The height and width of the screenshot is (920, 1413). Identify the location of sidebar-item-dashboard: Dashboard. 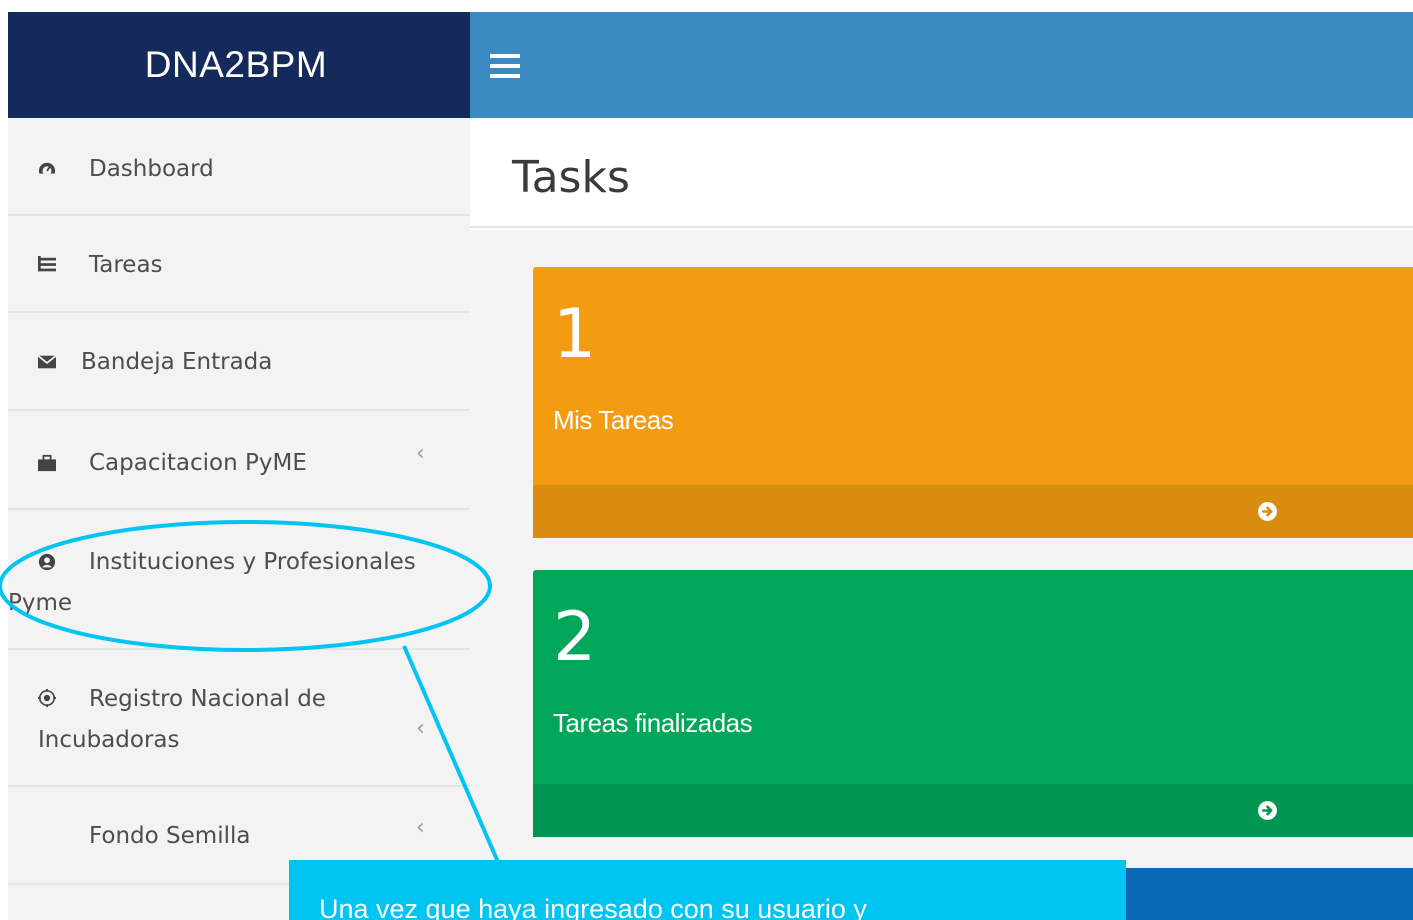
(239, 167).